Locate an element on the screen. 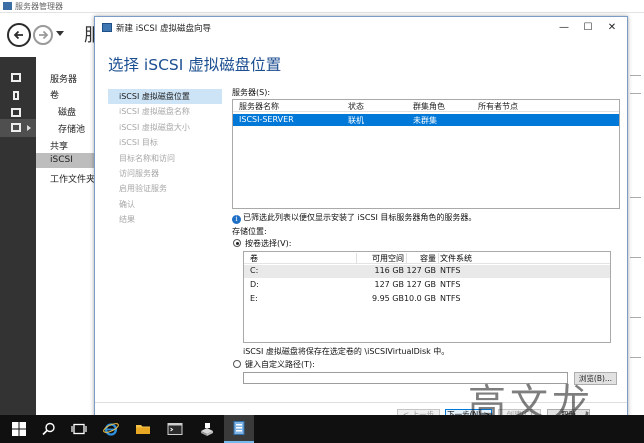 The height and width of the screenshot is (443, 644). column-cluster-role: 群集角色 is located at coordinates (429, 106).